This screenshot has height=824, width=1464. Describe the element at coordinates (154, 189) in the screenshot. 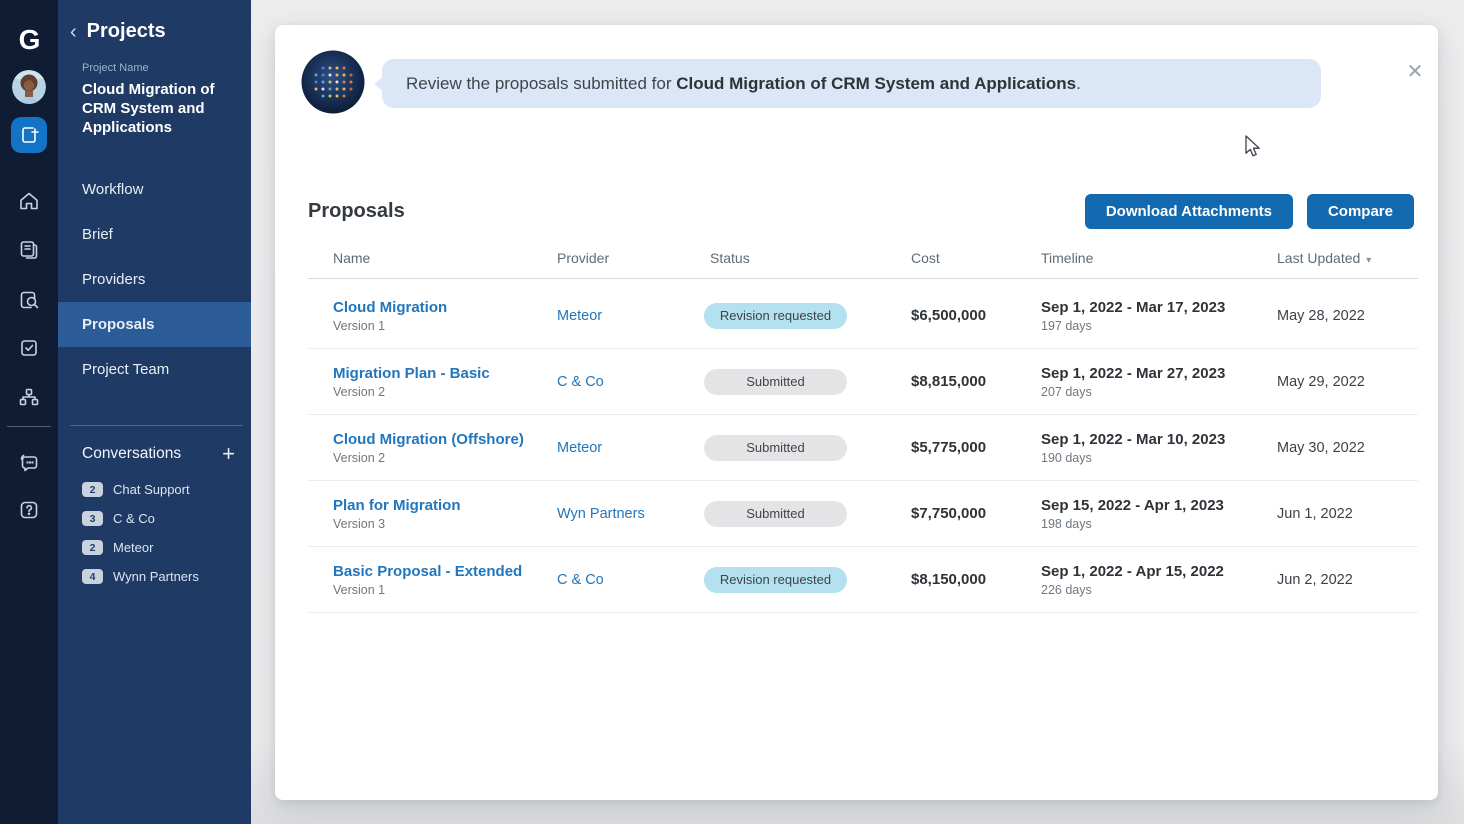

I see `sidebar-item-workflow: Workflow` at that location.